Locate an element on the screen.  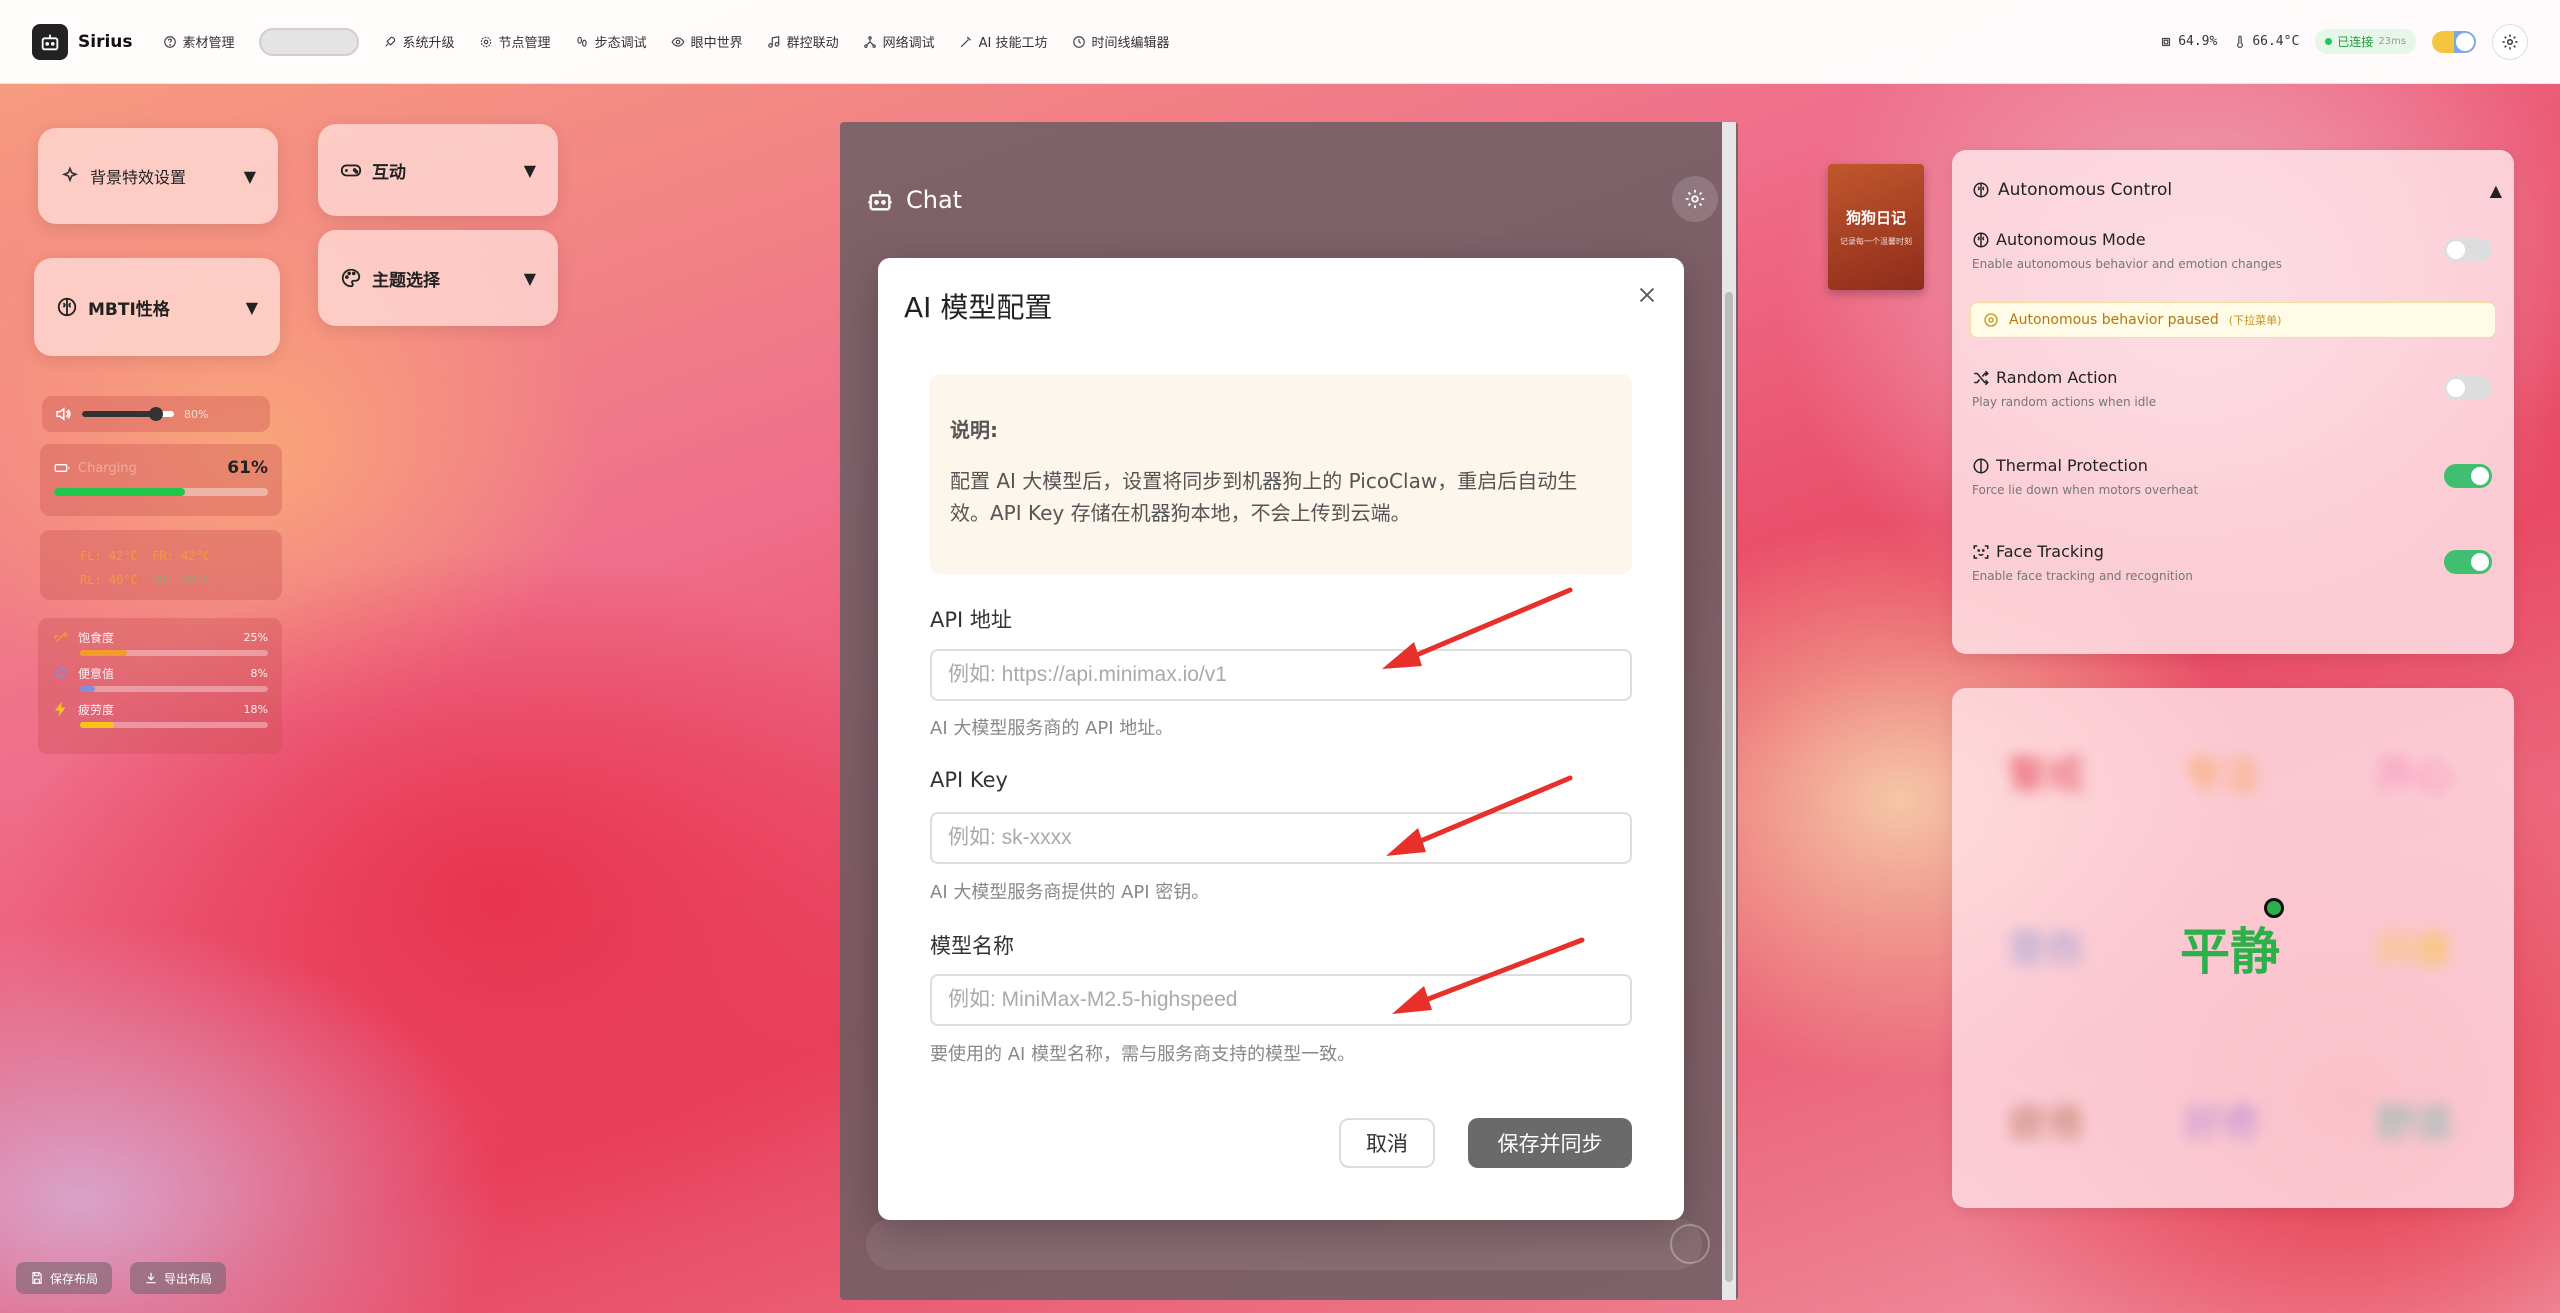
emotion-option: 专注 is located at coordinates (2222, 771).